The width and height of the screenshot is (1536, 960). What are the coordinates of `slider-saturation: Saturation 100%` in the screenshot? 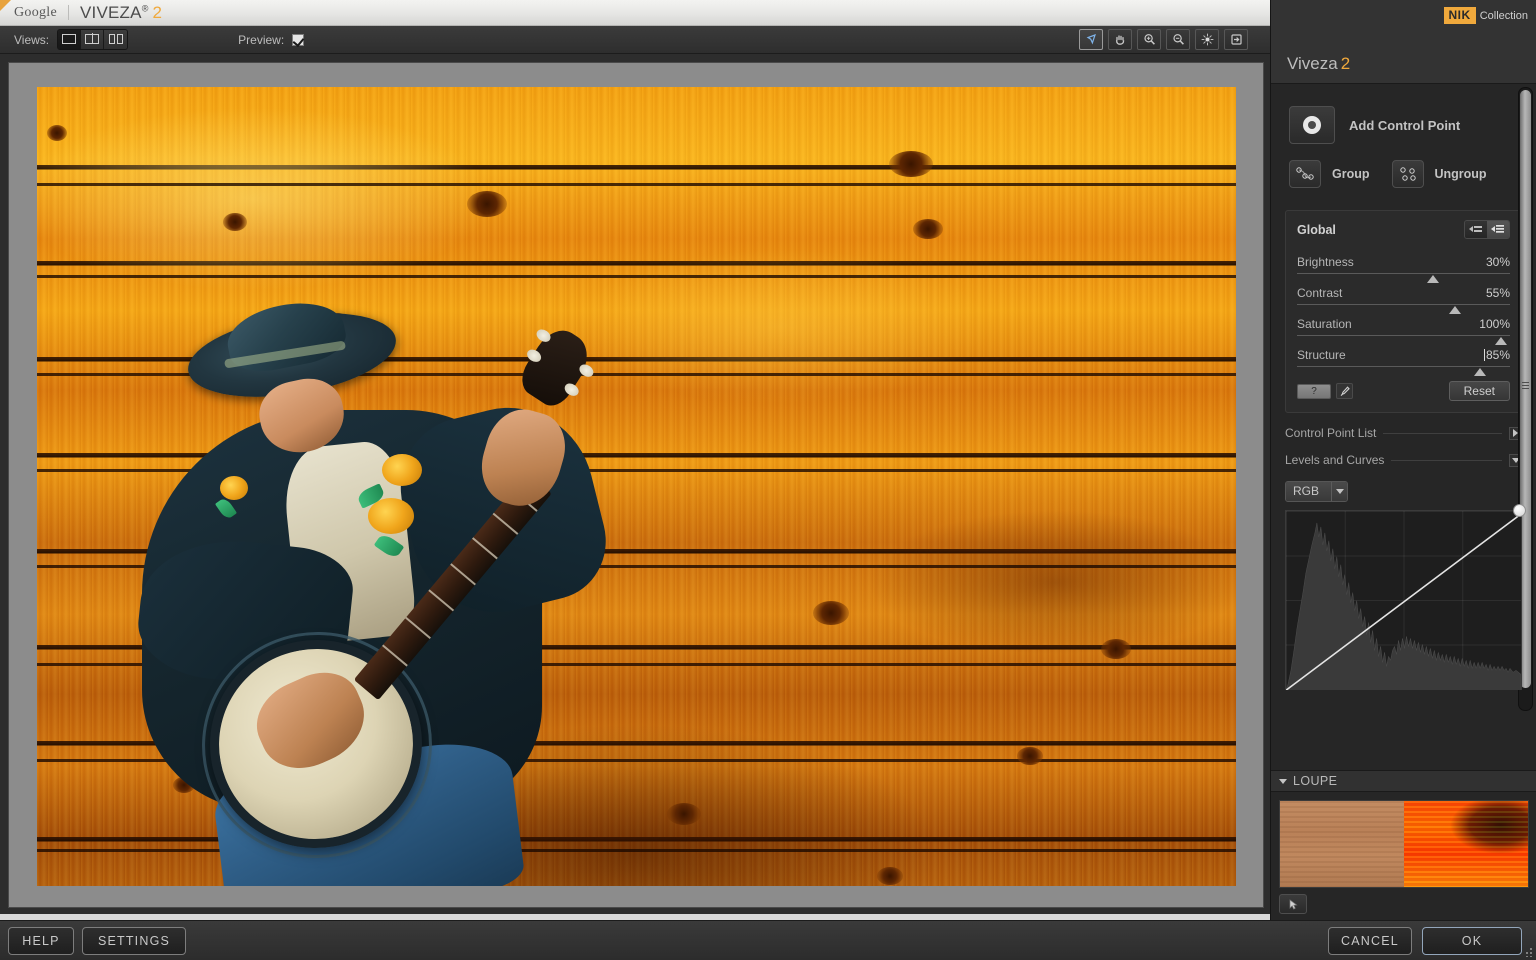 It's located at (1403, 331).